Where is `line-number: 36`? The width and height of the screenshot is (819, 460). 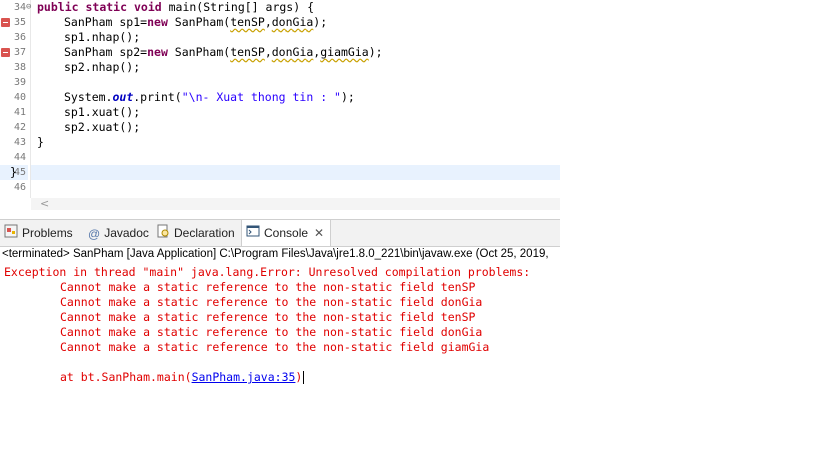
line-number: 36 is located at coordinates (20, 37).